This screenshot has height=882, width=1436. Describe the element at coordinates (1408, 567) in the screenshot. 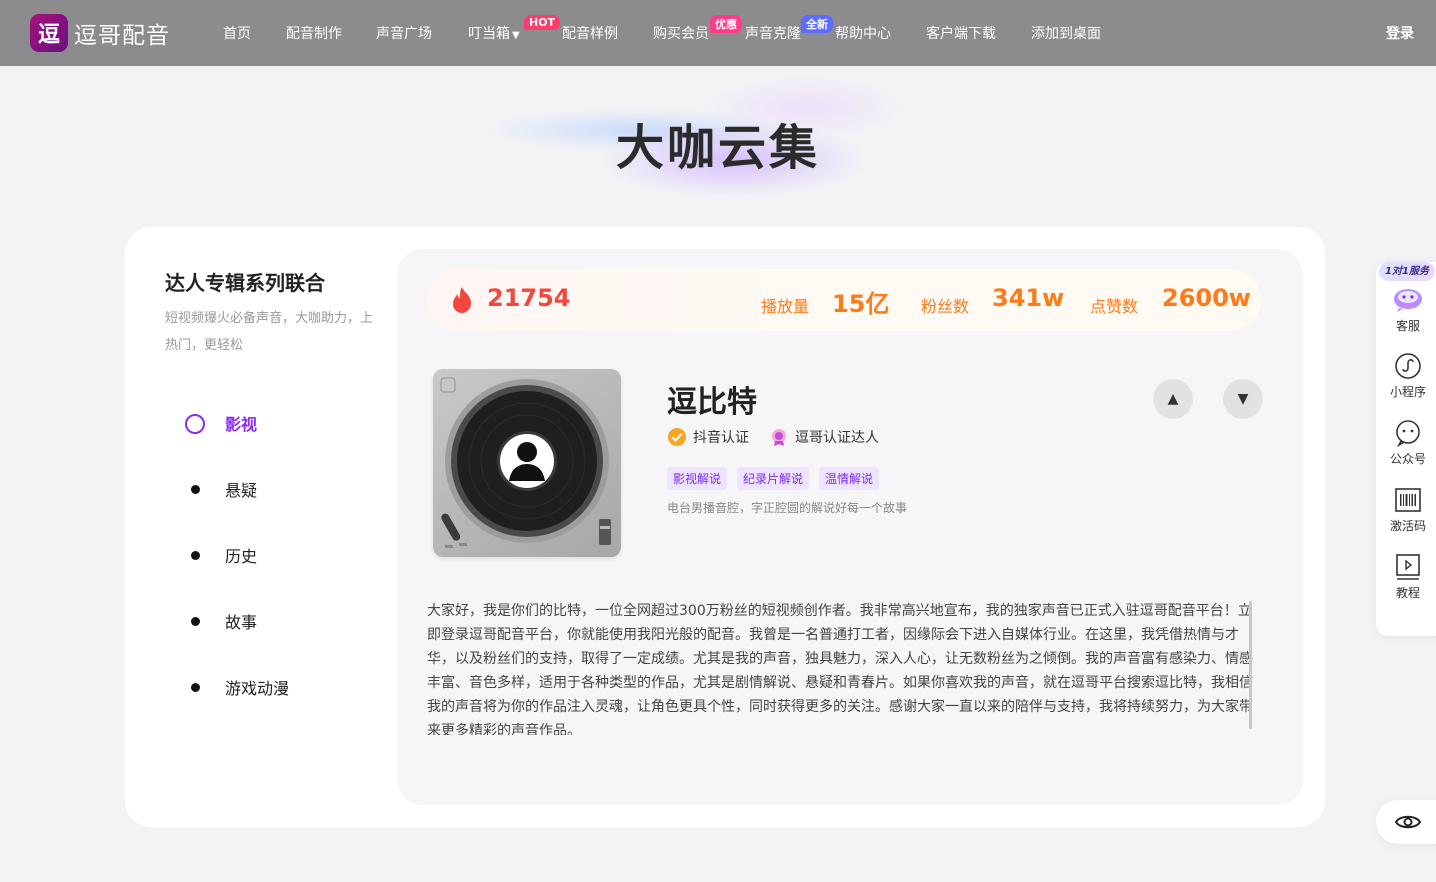

I see `tutorial-video-icon` at that location.